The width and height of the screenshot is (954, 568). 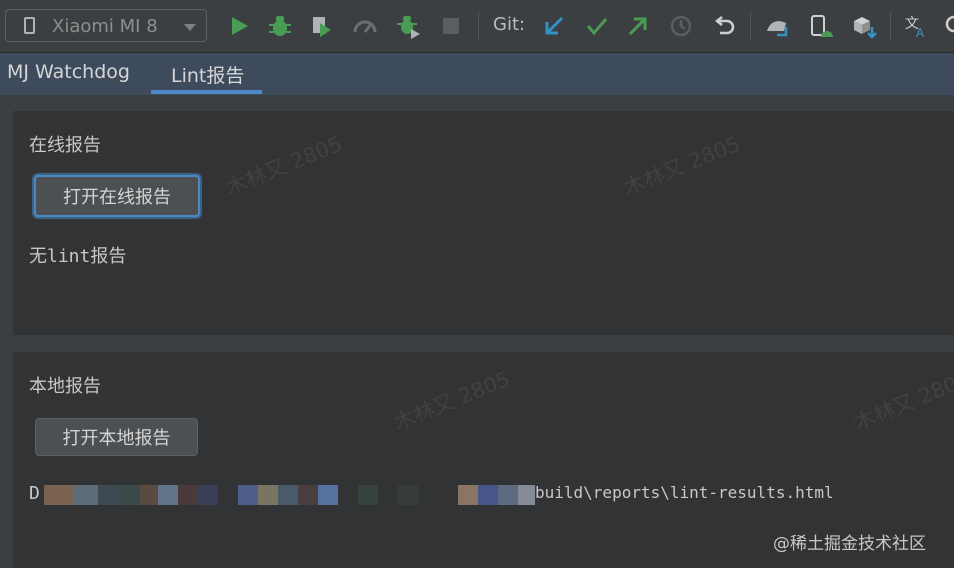 I want to click on git-commit-icon, so click(x=597, y=26).